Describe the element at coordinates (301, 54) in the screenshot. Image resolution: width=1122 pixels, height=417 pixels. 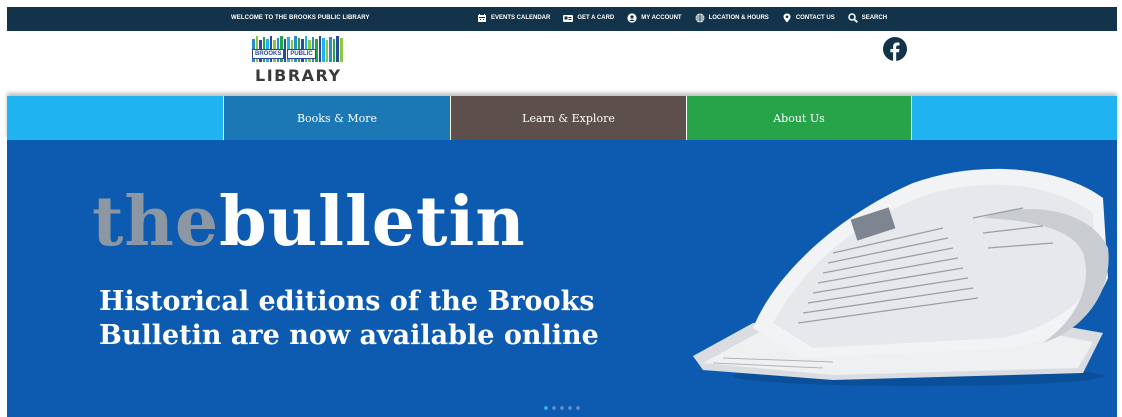
I see `logo-public-text: PUBLIC` at that location.